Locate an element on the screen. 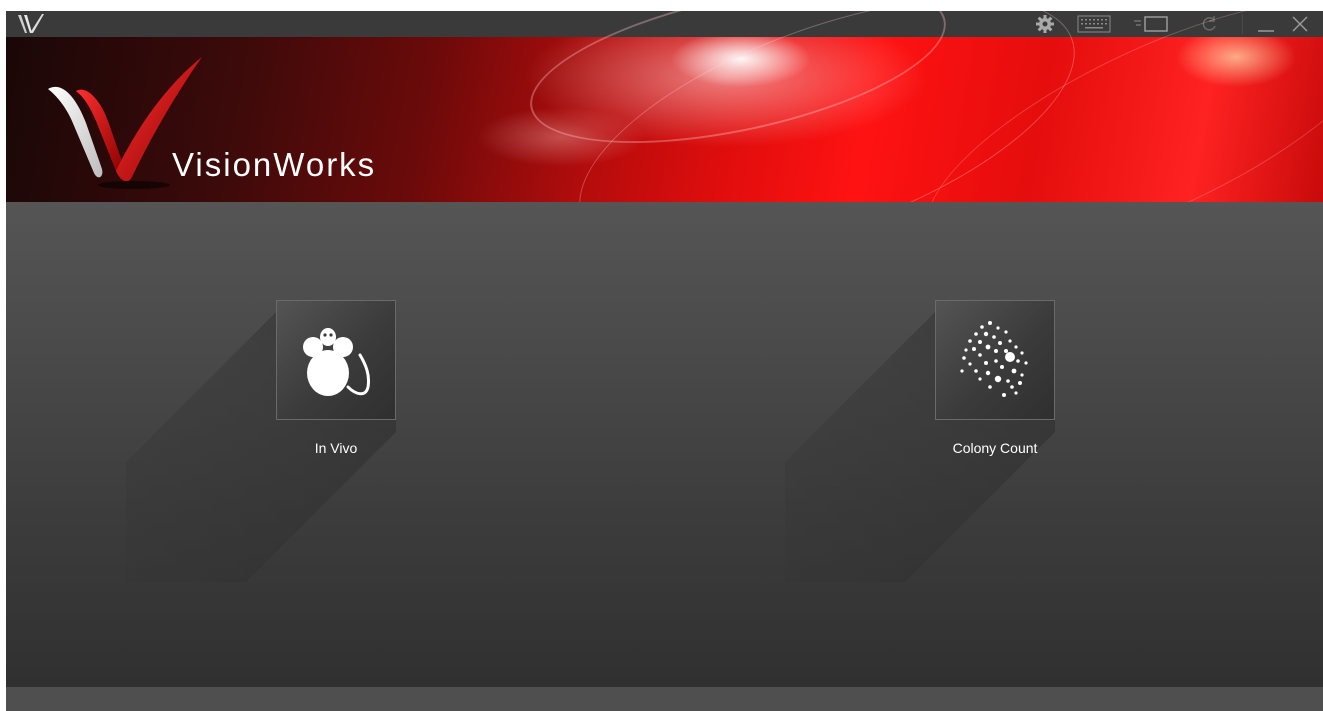 The image size is (1323, 711). module-tile-colony-count: Colony Count is located at coordinates (995, 378).